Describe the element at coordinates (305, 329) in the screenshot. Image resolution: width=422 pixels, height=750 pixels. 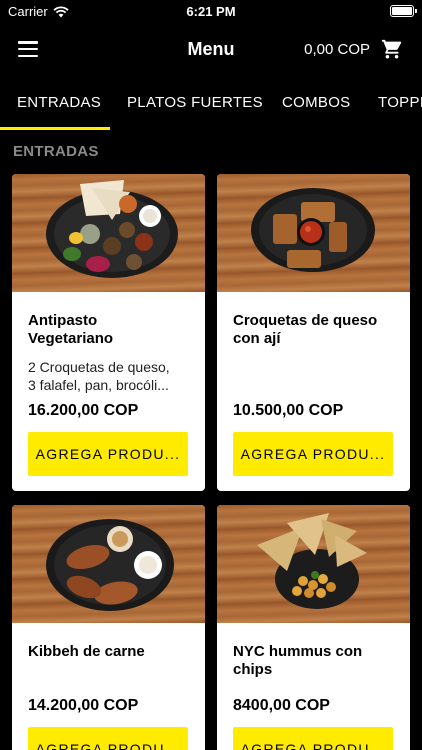
I see `product-name: Croquetas de queso con ají` at that location.